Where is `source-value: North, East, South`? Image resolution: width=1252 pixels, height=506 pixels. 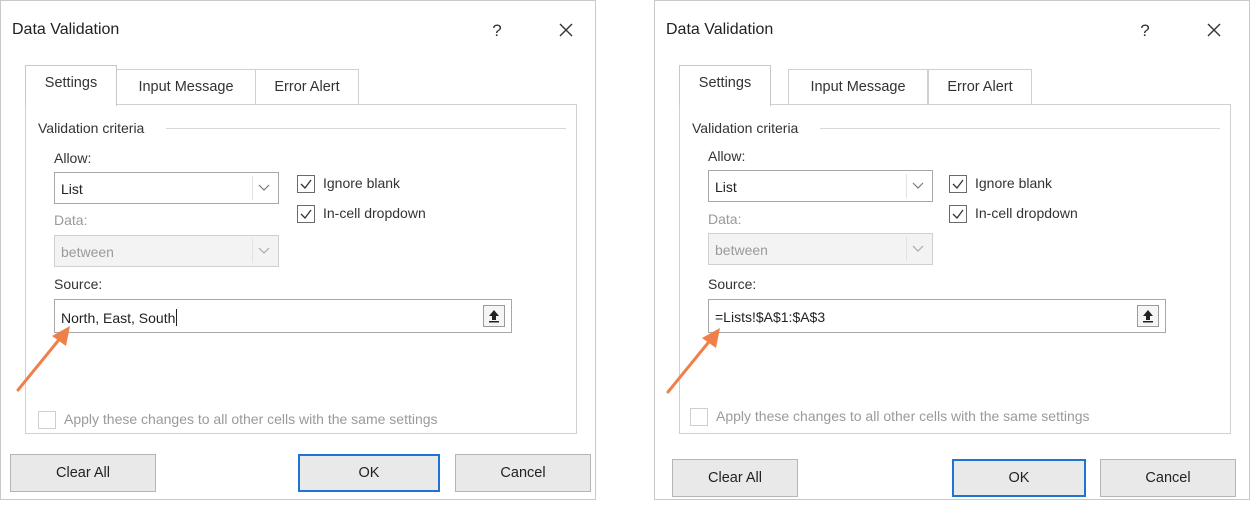 source-value: North, East, South is located at coordinates (119, 317).